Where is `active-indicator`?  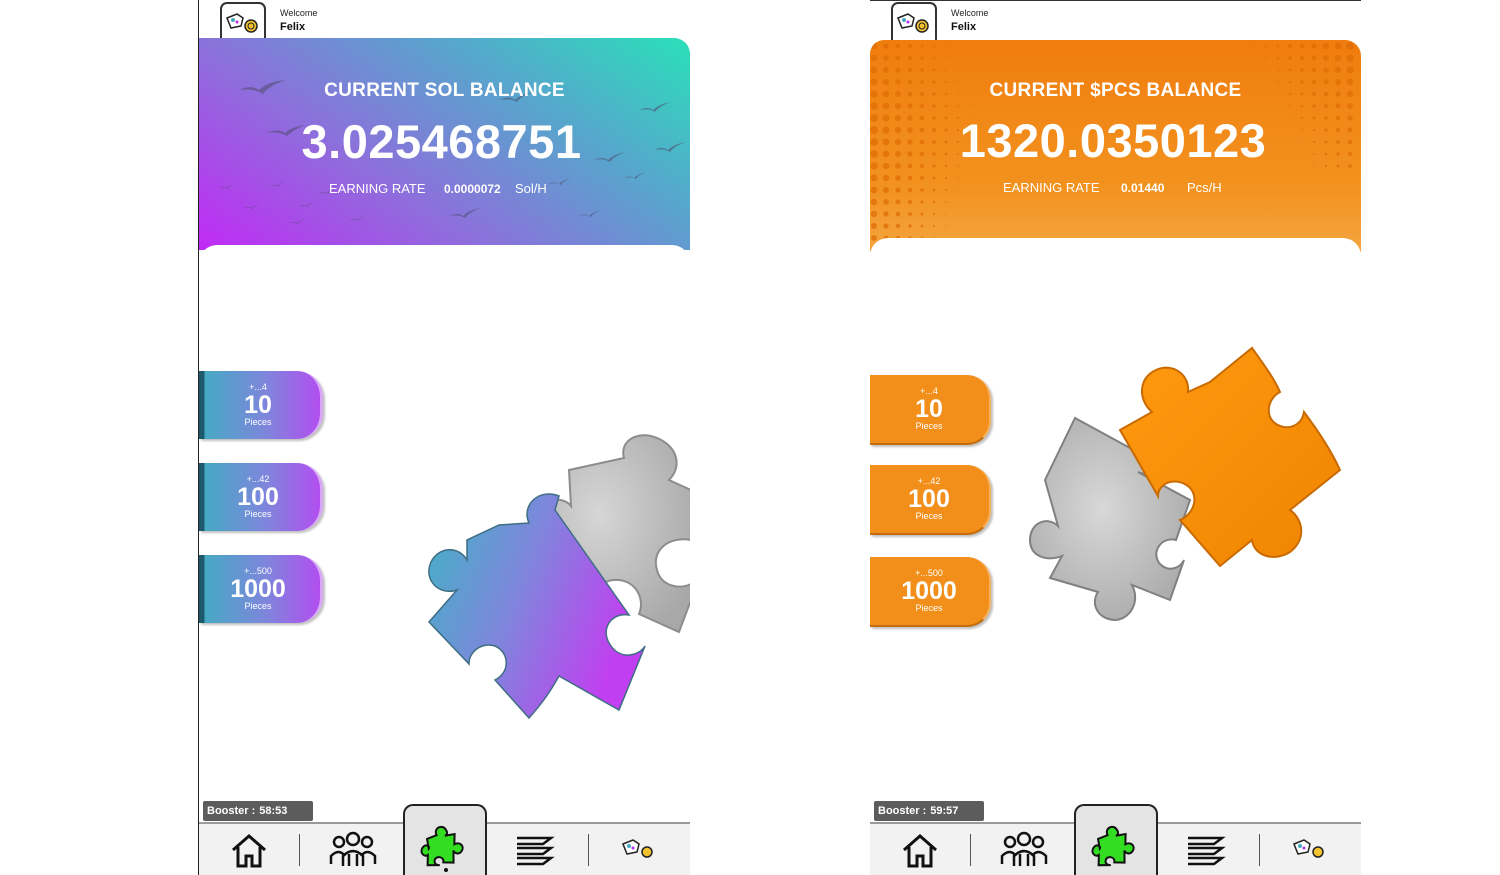 active-indicator is located at coordinates (446, 870).